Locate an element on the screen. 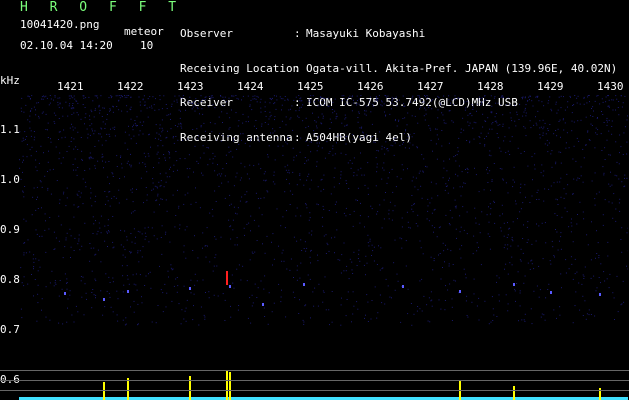 This screenshot has width=629, height=400. x-tick-label: 1421 is located at coordinates (70, 86).